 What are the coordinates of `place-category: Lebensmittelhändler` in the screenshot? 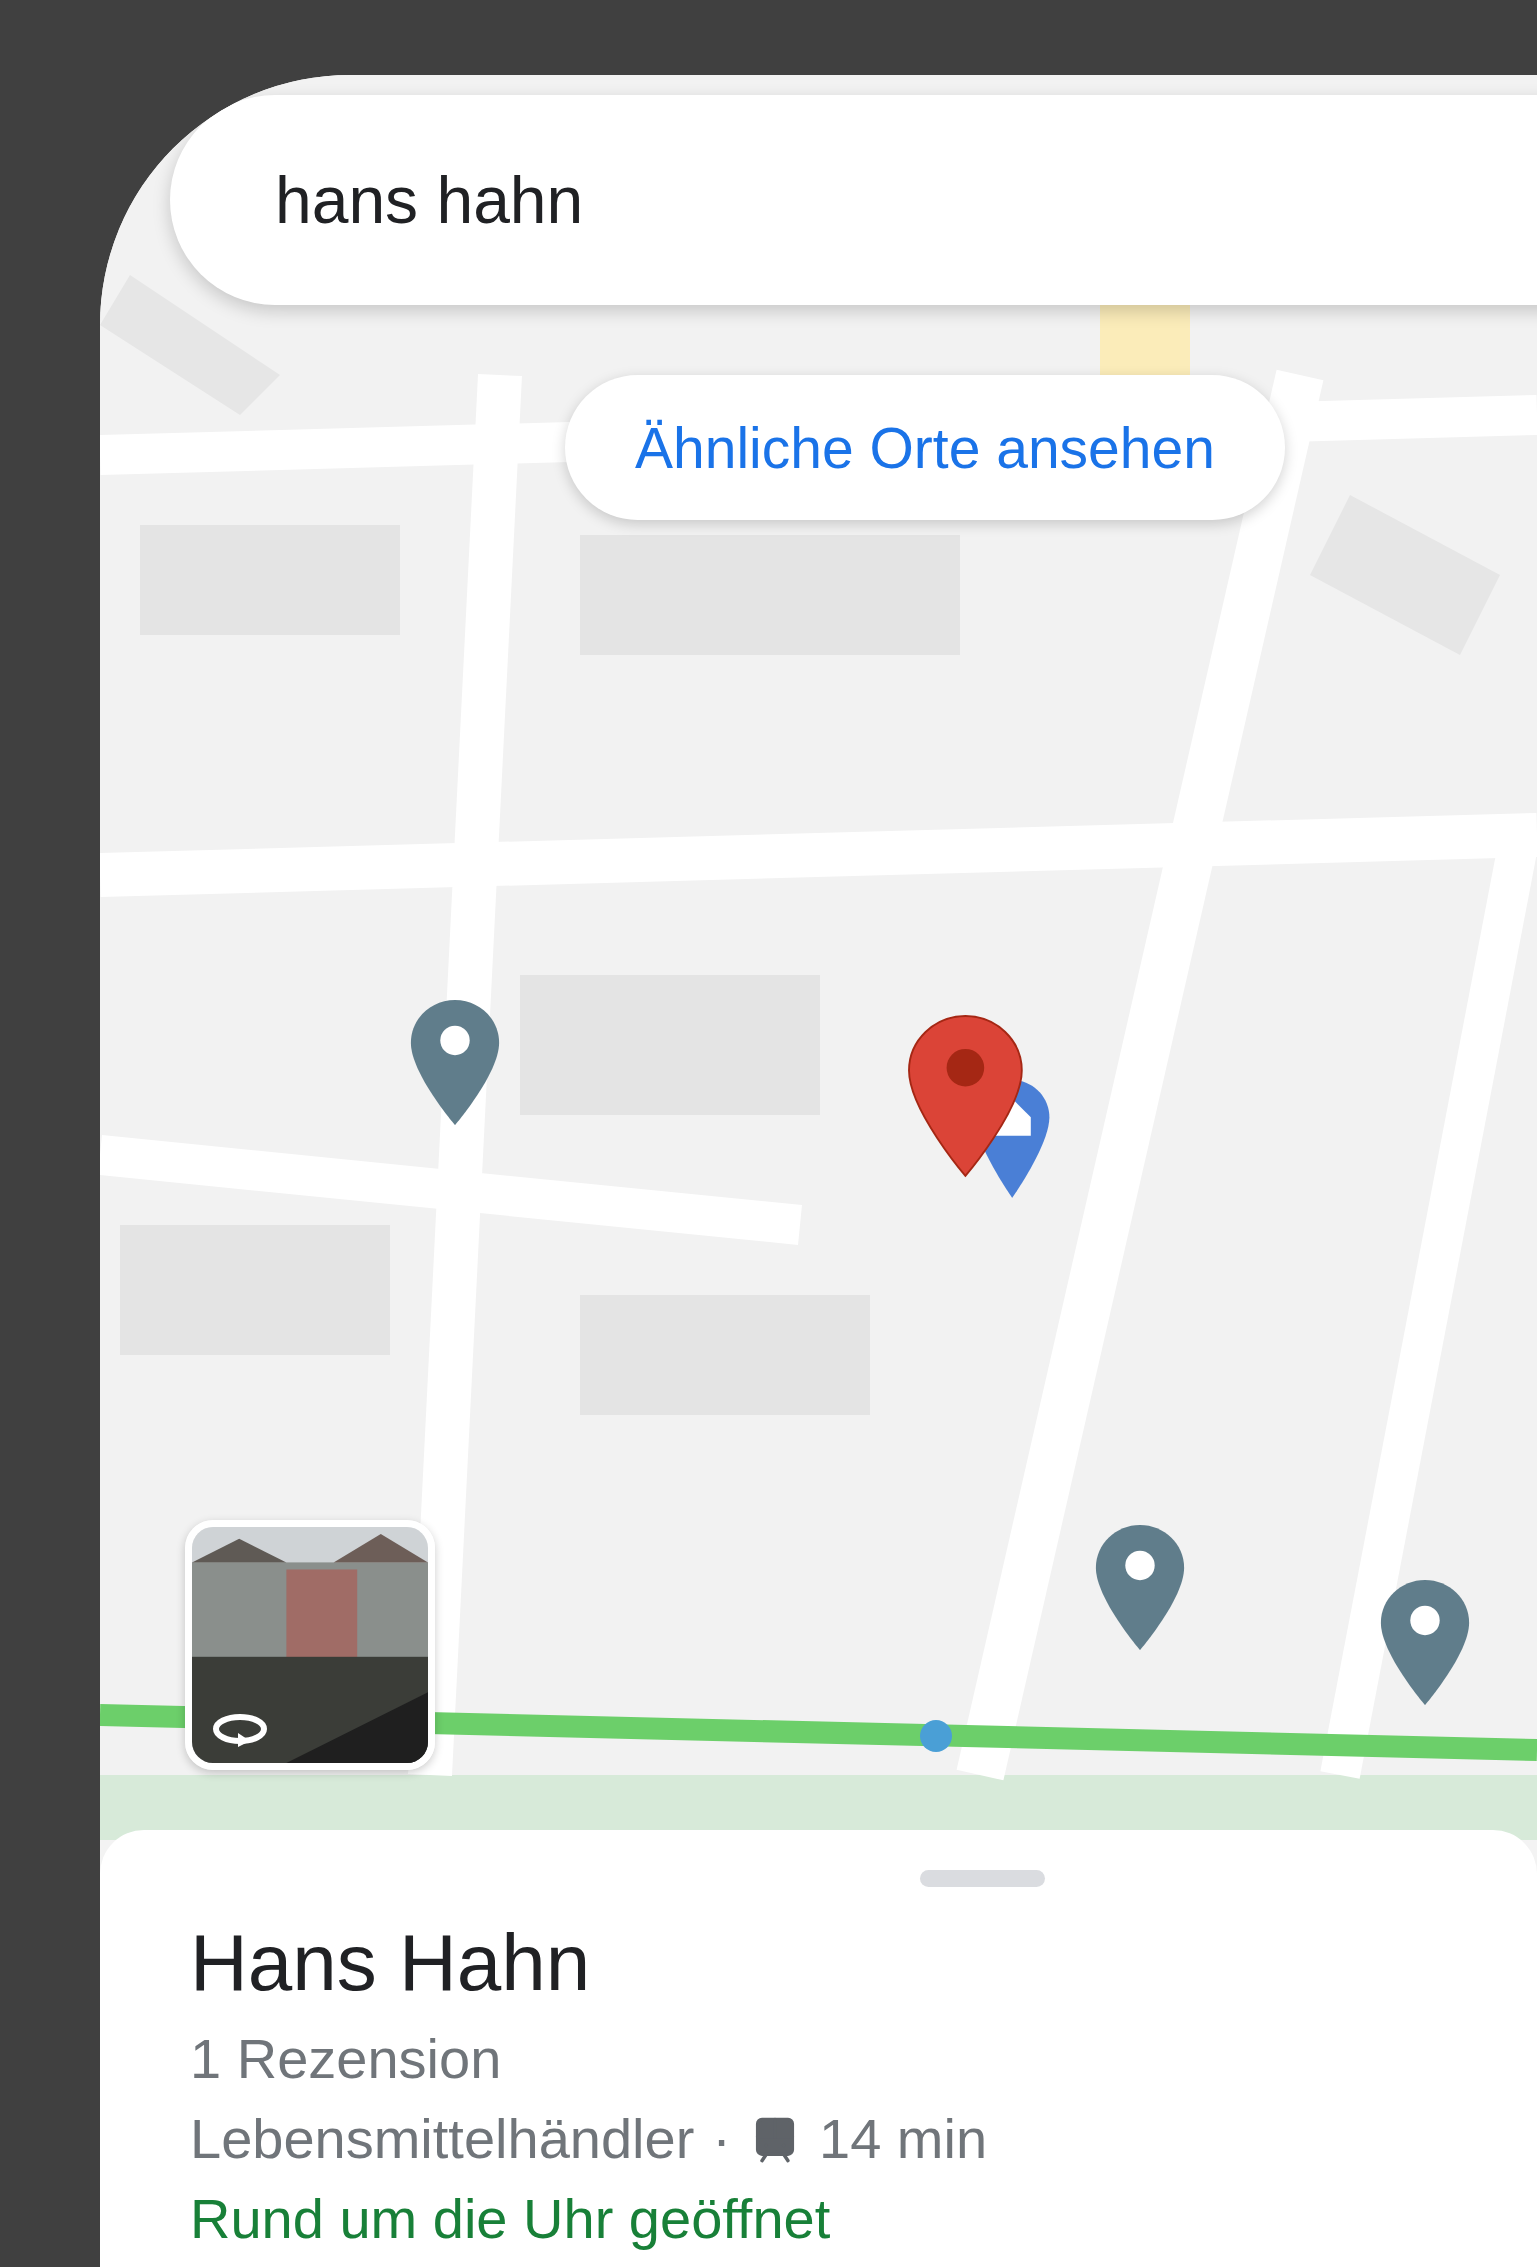 It's located at (442, 2139).